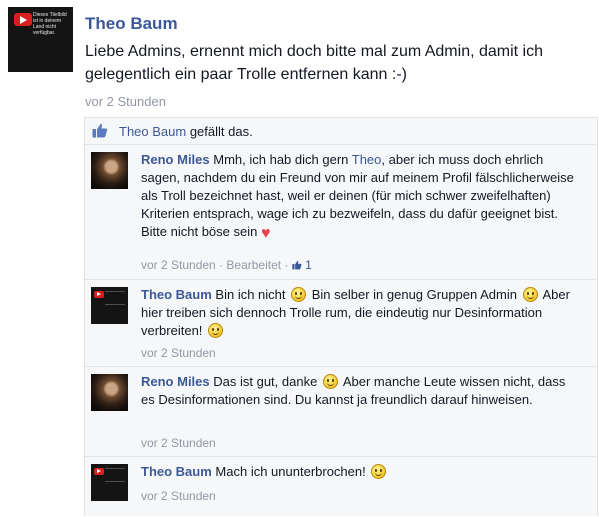 The image size is (599, 517). I want to click on comment-body: Theo Baum Mach ich ununterbrochen!, so click(361, 472).